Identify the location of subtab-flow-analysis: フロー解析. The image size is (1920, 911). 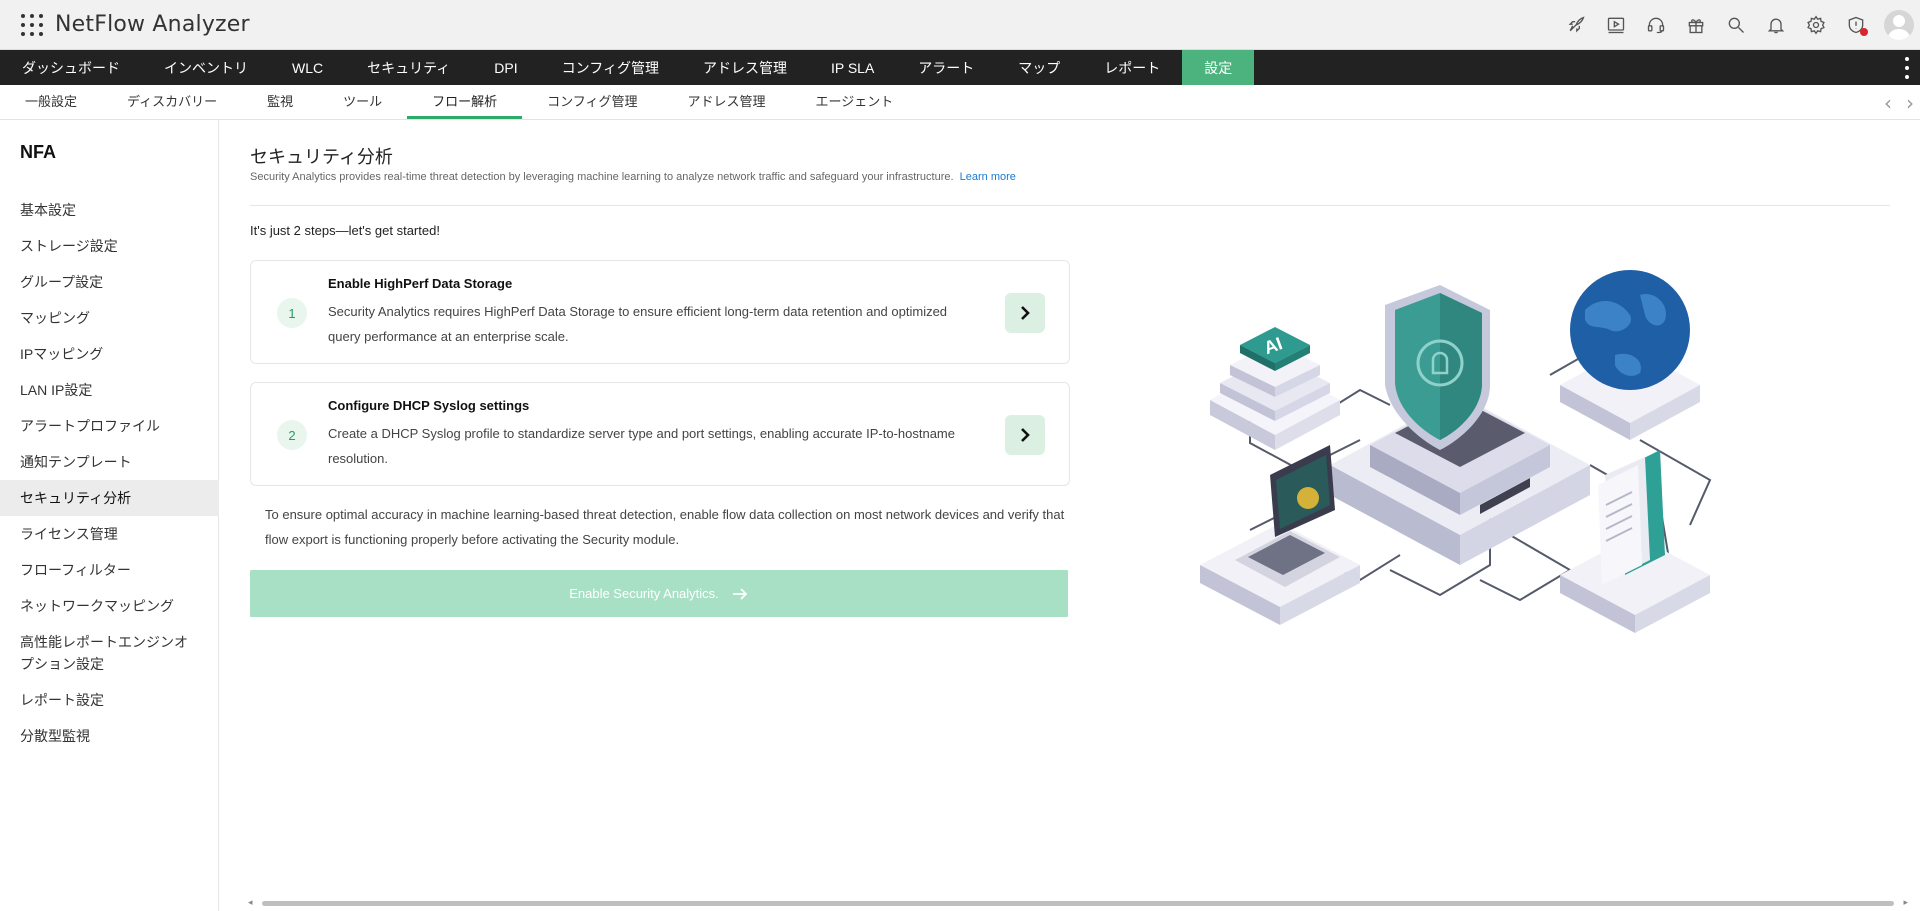
(465, 102).